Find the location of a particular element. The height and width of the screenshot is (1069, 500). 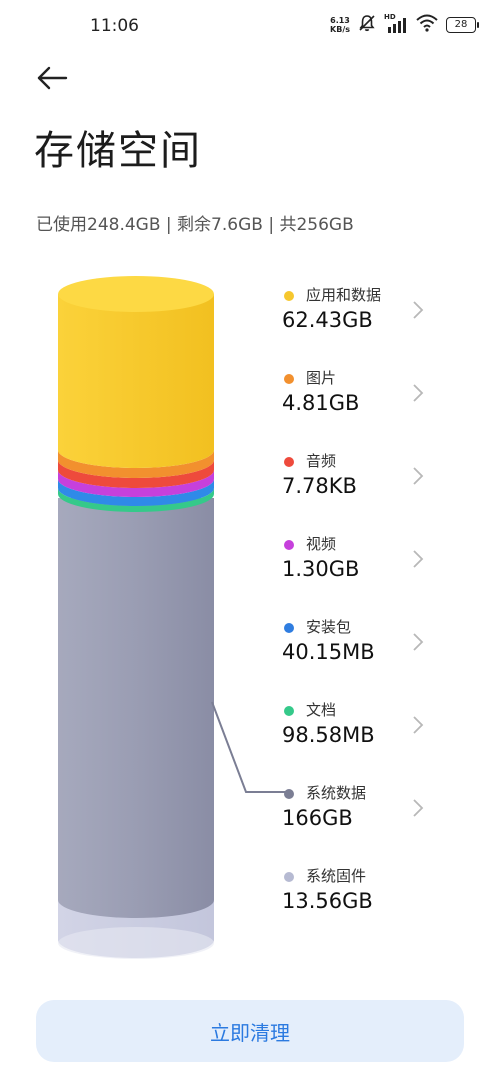

segment-apps is located at coordinates (136, 381).